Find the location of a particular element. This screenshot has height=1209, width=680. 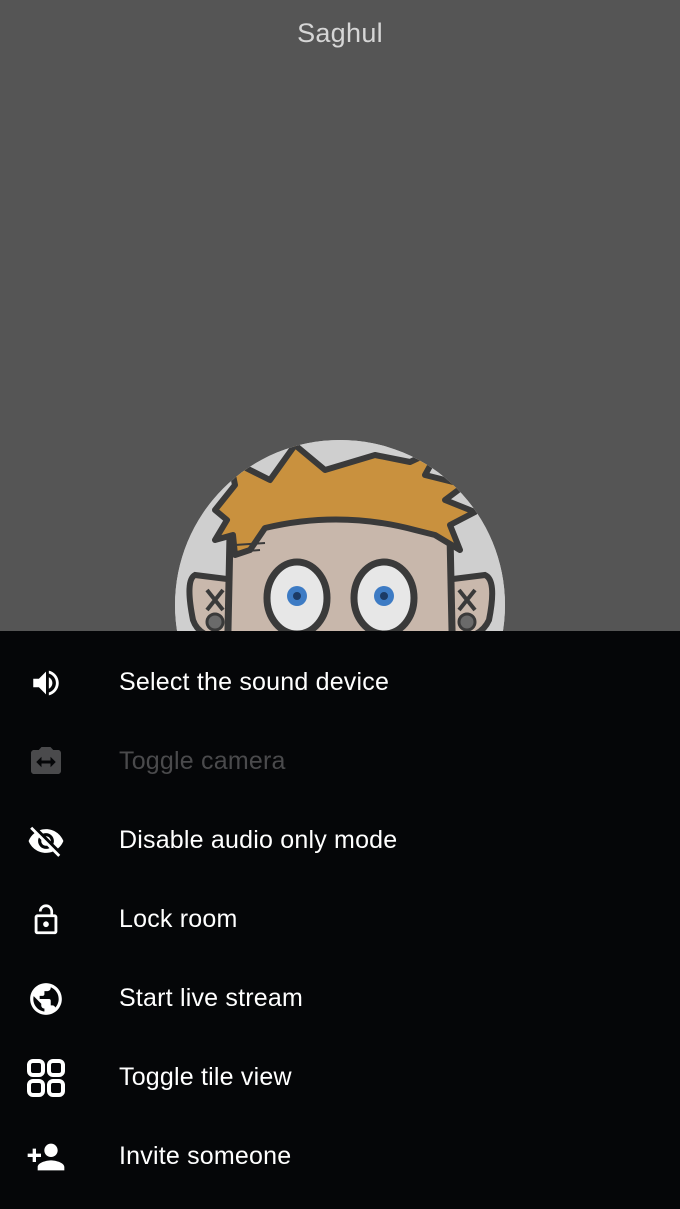

add-person-icon is located at coordinates (46, 1157).